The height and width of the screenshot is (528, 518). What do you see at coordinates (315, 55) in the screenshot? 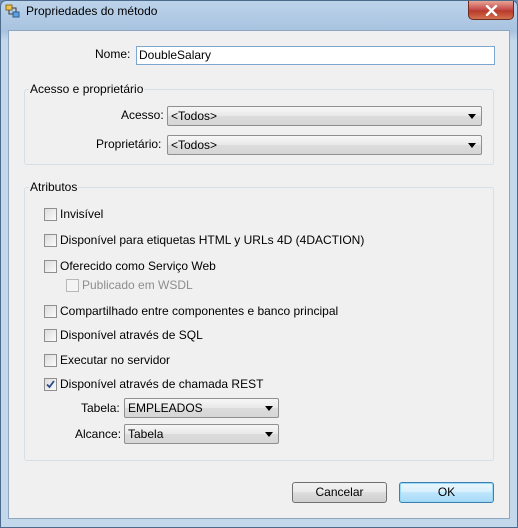
I see `name-input: DoubleSalary` at bounding box center [315, 55].